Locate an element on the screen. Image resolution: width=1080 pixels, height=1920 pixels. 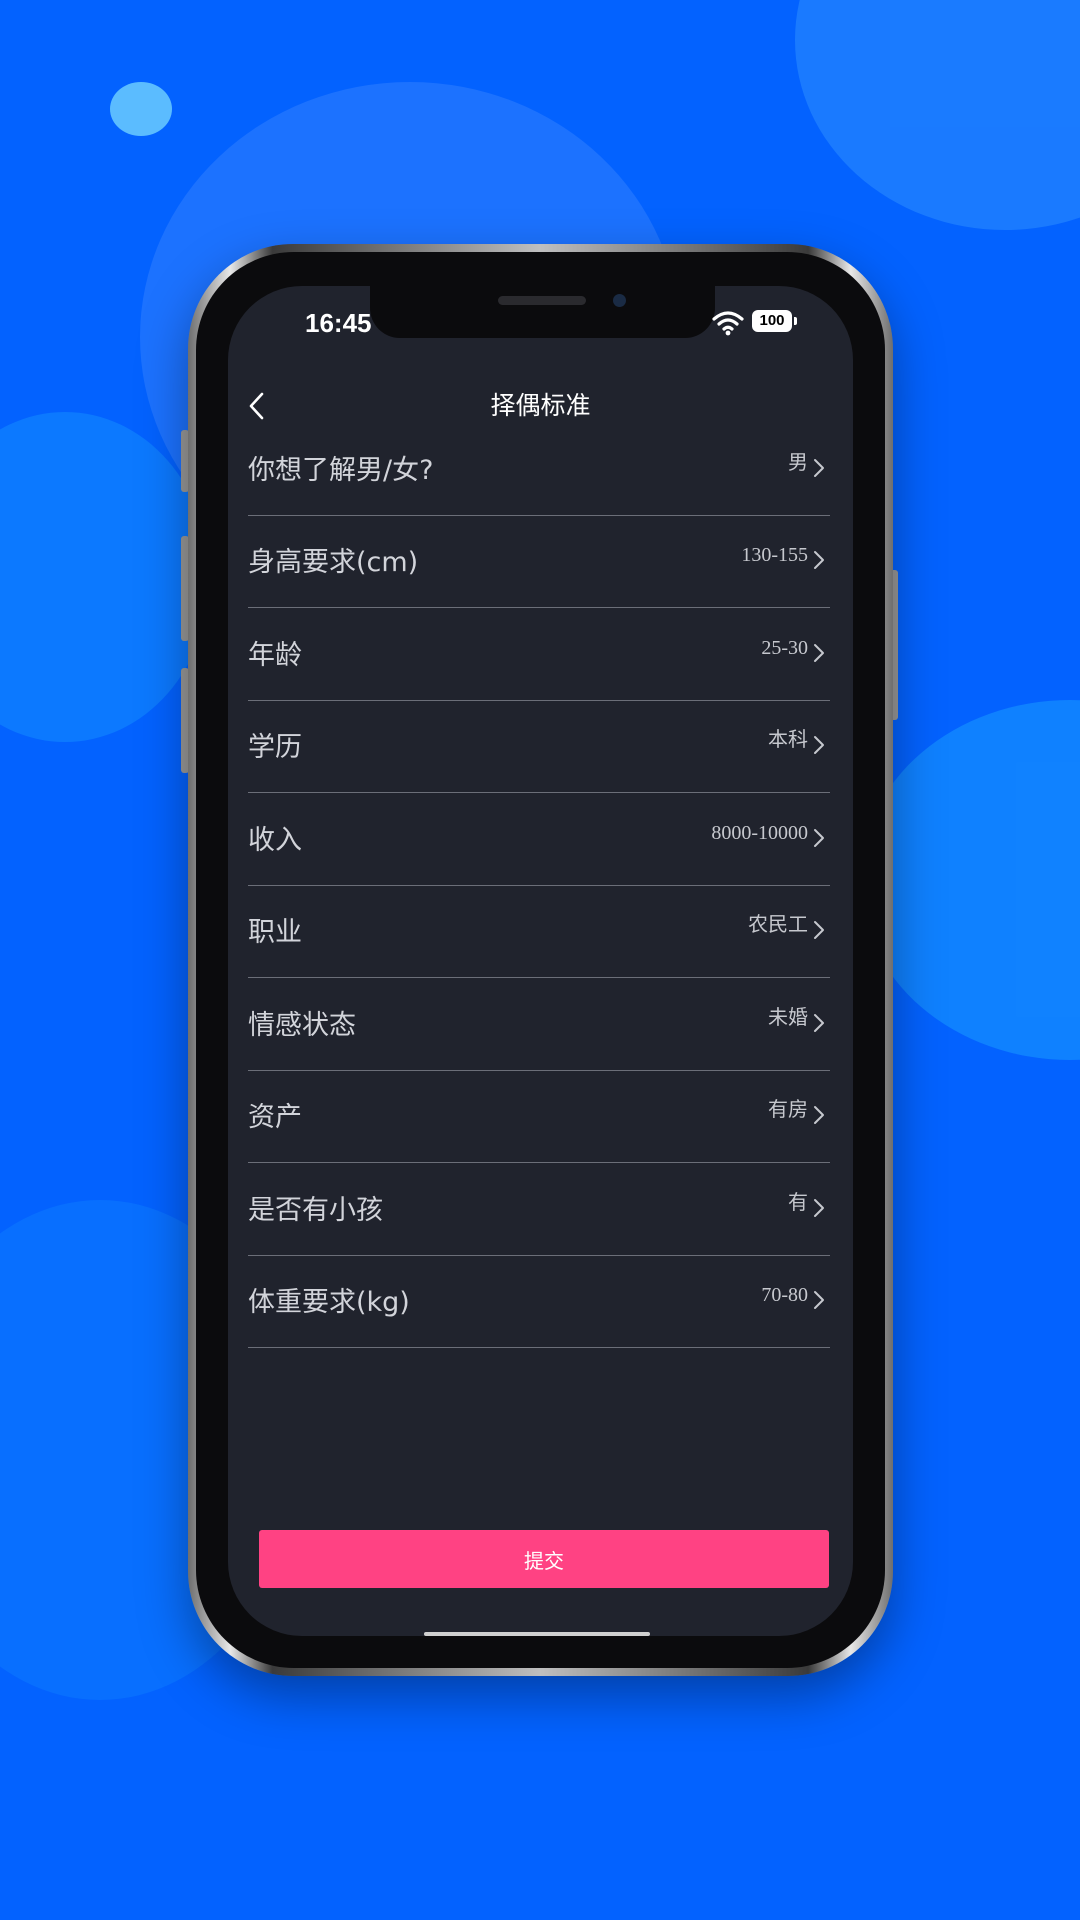
speaker is located at coordinates (542, 300).